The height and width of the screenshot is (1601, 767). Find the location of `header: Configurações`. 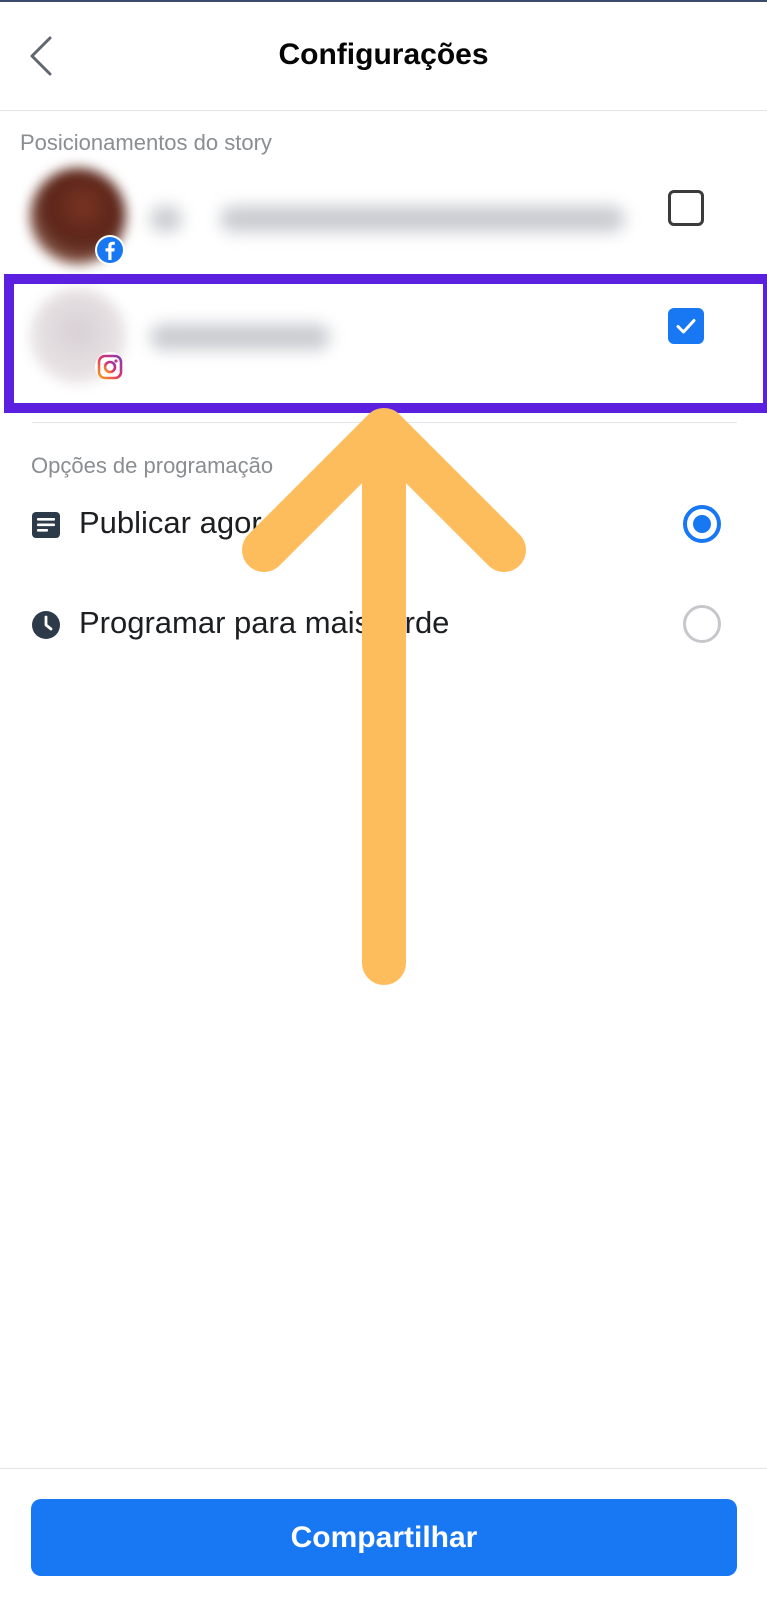

header: Configurações is located at coordinates (383, 56).